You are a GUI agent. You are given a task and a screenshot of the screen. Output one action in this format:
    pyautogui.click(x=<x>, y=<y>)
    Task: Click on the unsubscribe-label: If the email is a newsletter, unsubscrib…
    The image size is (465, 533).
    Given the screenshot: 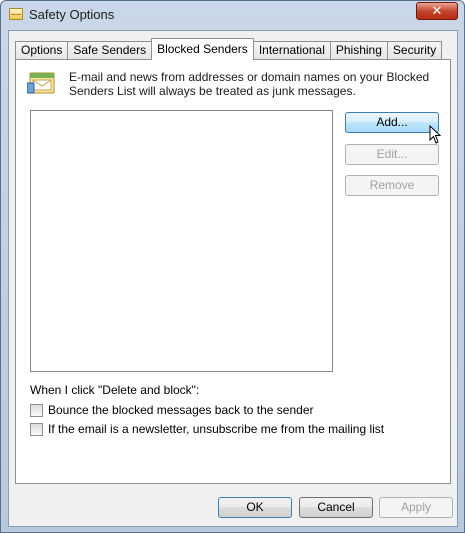 What is the action you would take?
    pyautogui.click(x=216, y=429)
    